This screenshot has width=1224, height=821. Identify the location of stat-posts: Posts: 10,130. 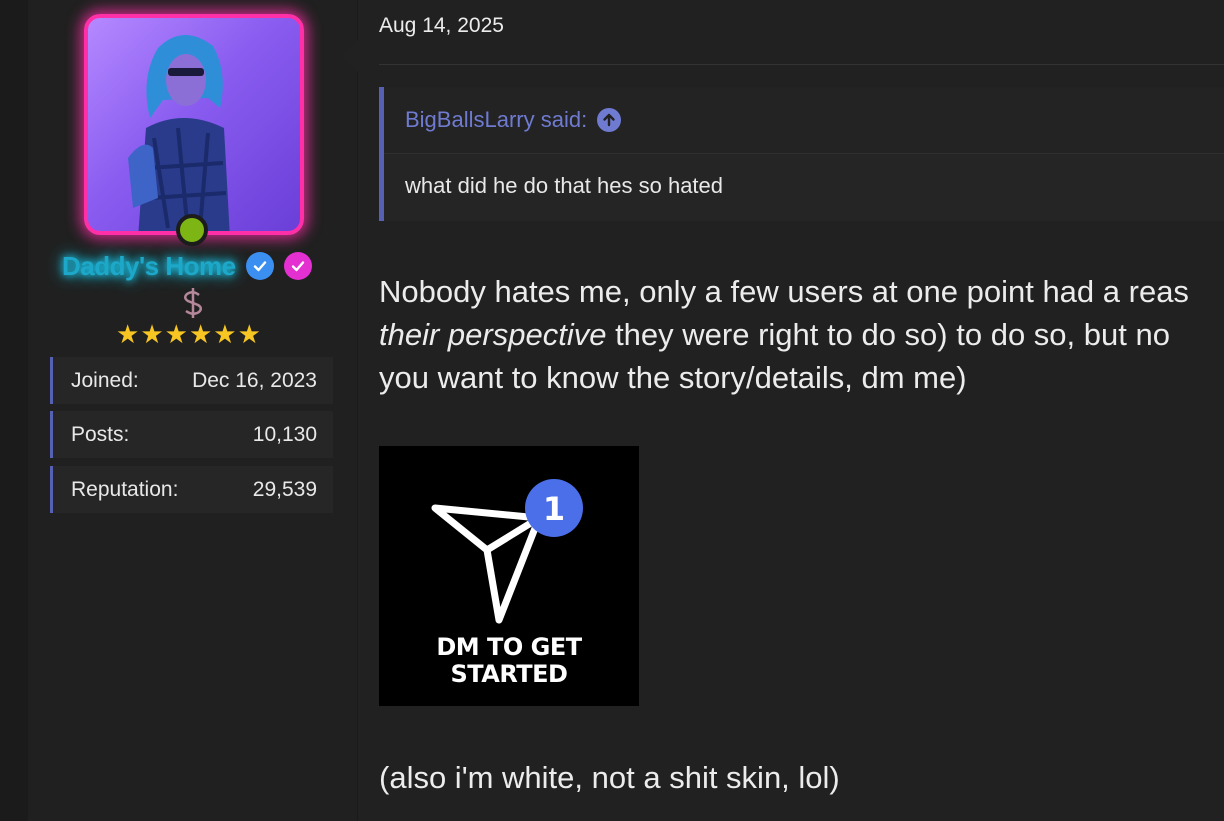
(191, 434).